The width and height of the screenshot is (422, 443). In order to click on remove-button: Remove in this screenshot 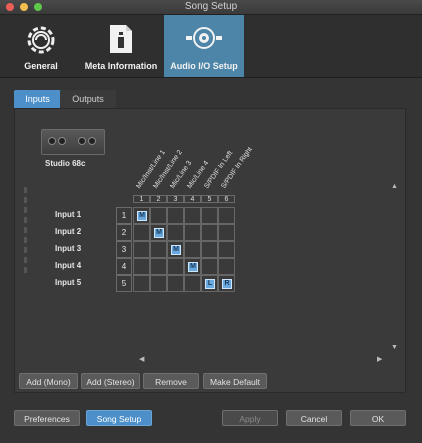, I will do `click(171, 381)`.